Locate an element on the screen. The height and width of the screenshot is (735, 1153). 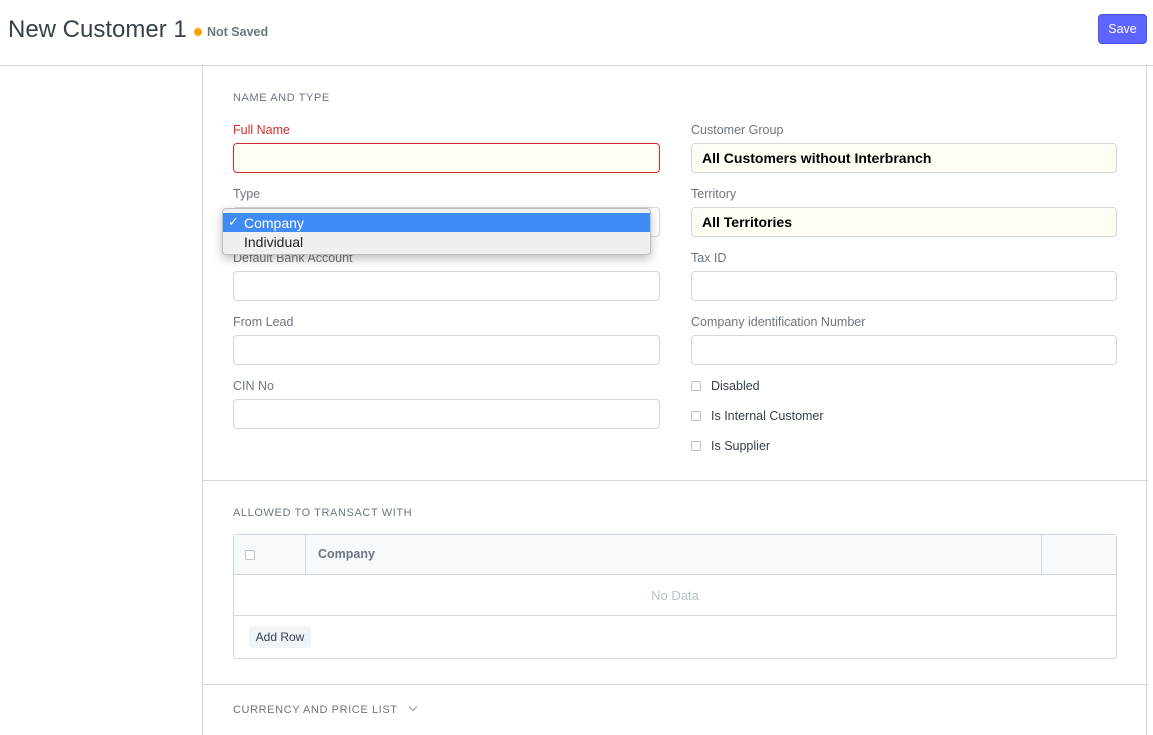
from-lead-input is located at coordinates (446, 350).